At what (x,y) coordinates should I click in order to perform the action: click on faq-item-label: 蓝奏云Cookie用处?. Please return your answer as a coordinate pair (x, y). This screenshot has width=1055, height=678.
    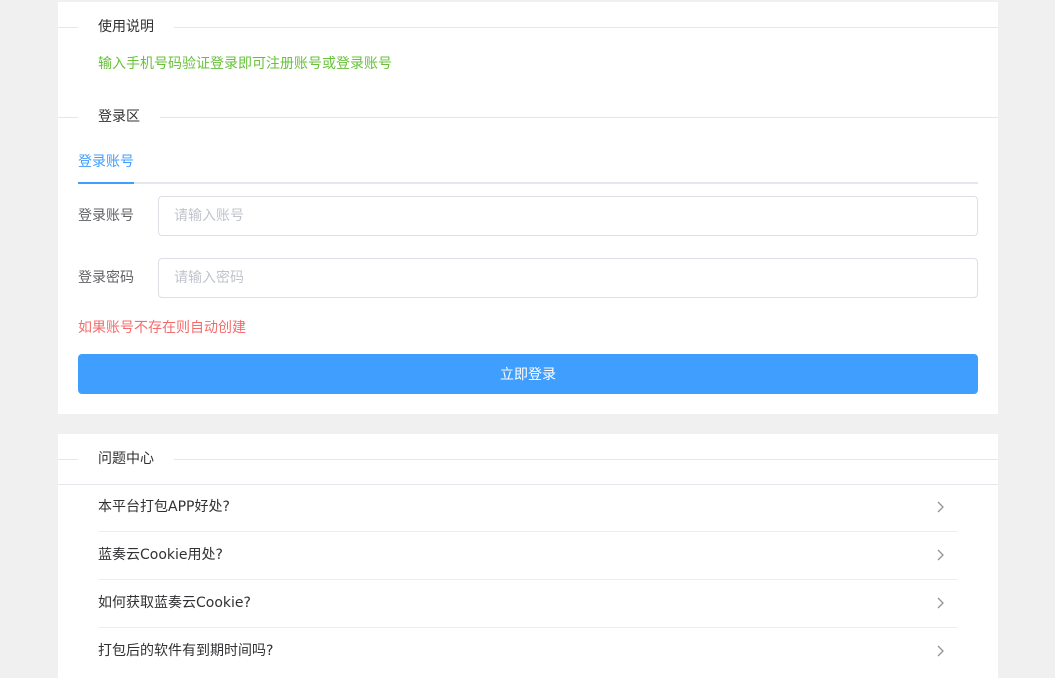
    Looking at the image, I should click on (160, 555).